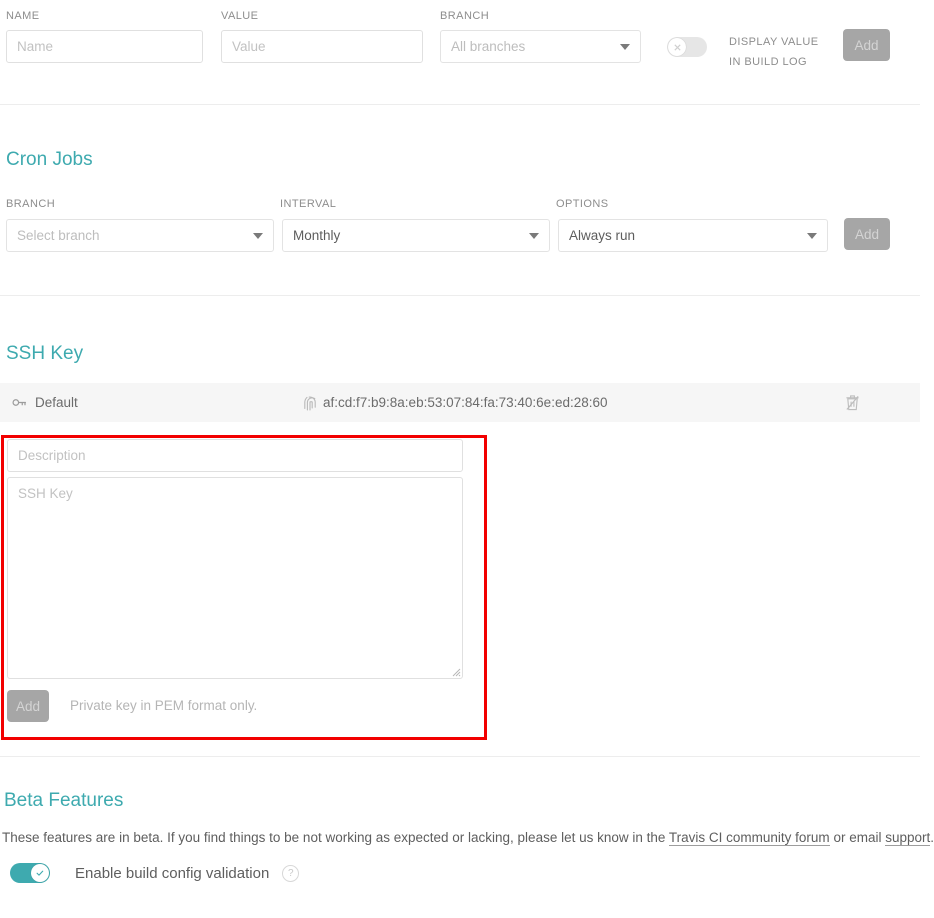 The image size is (934, 918). I want to click on display-value-line2: IN BUILD LOG, so click(768, 62).